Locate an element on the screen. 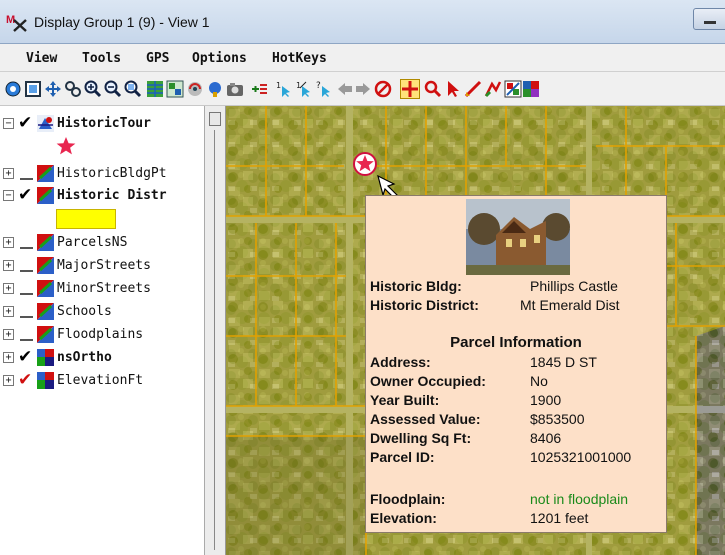 This screenshot has width=725, height=555. zoom-box-icon is located at coordinates (33, 89).